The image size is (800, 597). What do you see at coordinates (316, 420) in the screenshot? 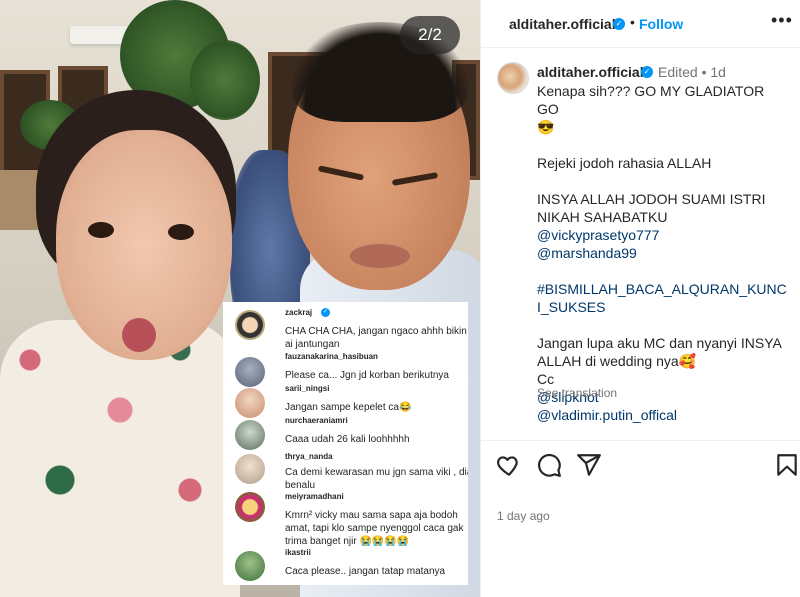
I see `commenter-username: nurchaeraniamri` at bounding box center [316, 420].